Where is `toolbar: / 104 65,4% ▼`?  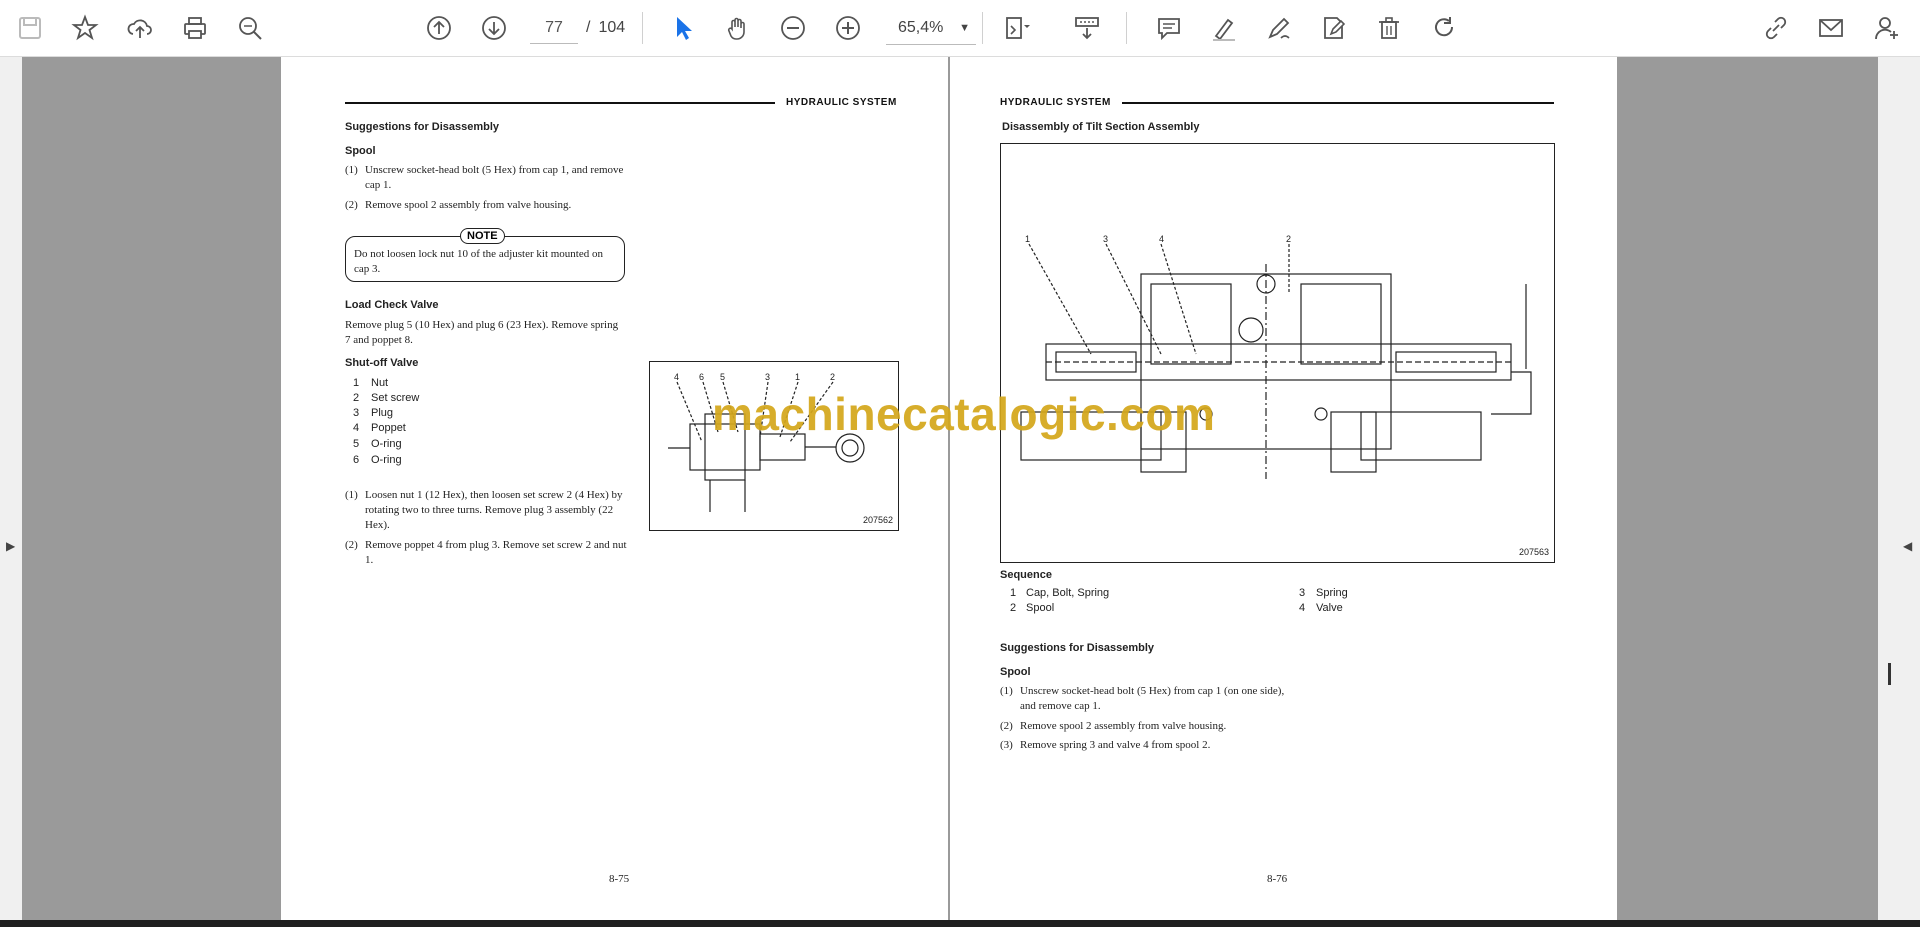
toolbar: / 104 65,4% ▼ is located at coordinates (960, 28).